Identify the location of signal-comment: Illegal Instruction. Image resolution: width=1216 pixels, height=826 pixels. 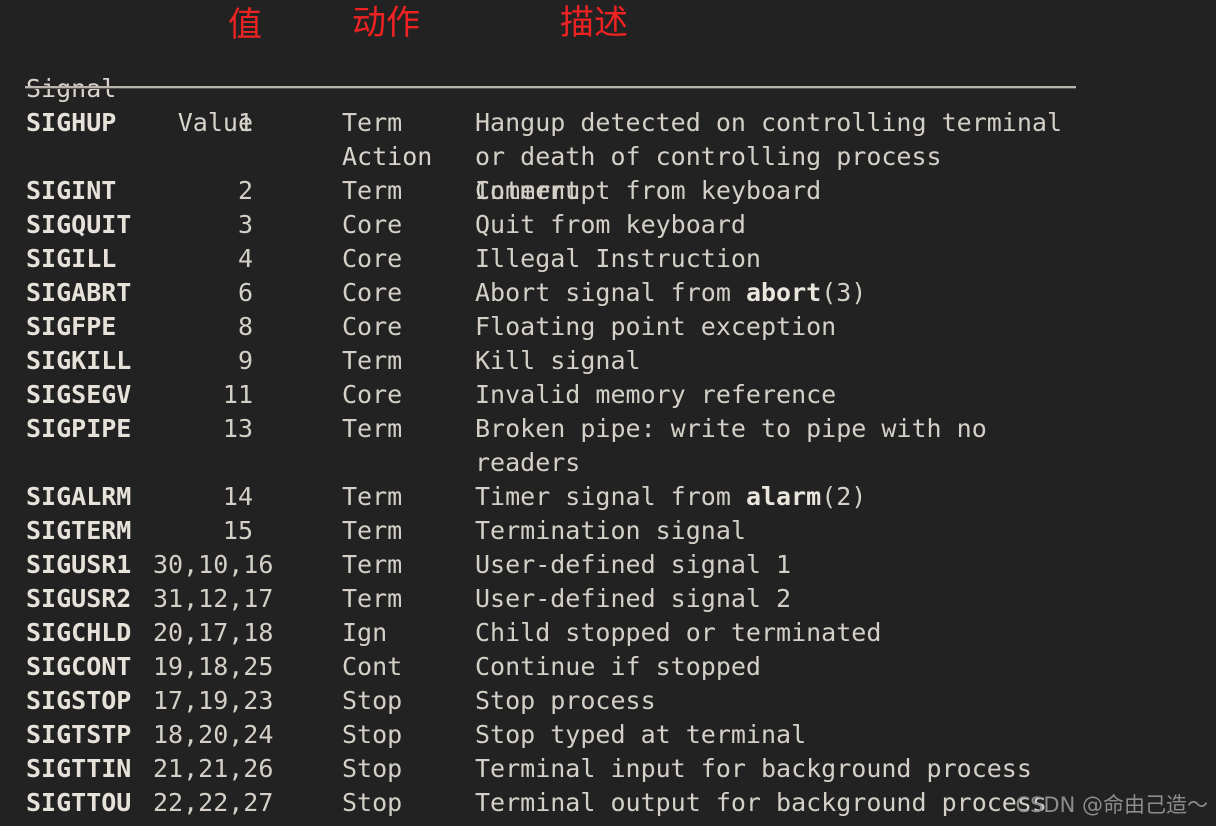
(618, 258).